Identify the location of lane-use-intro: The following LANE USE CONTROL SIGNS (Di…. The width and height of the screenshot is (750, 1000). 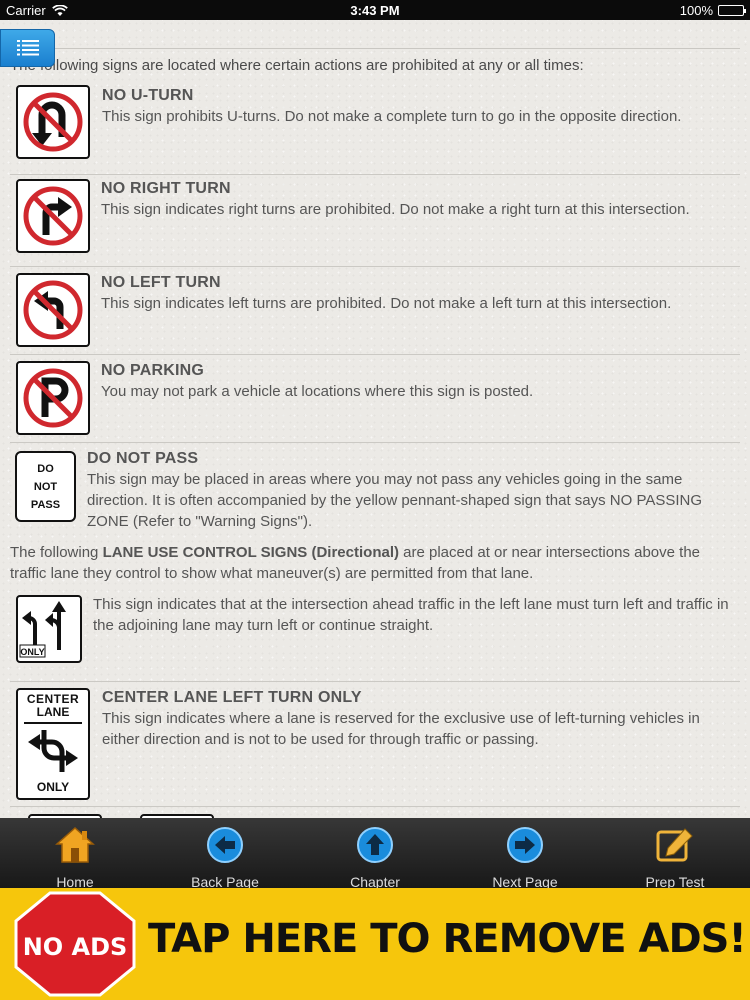
(375, 563).